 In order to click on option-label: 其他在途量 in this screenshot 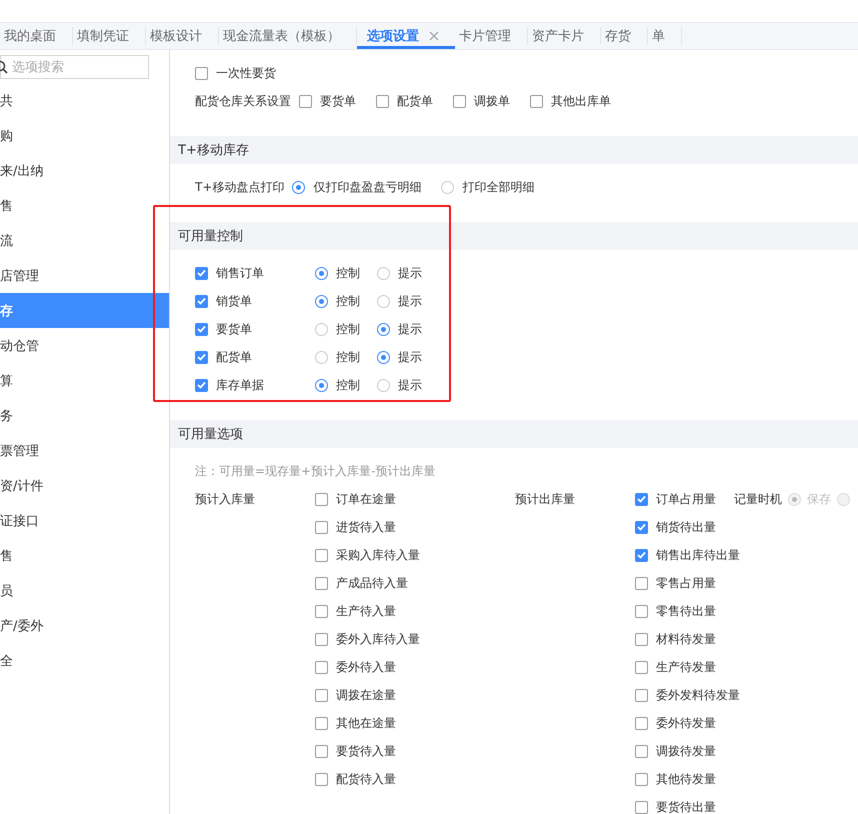, I will do `click(366, 723)`.